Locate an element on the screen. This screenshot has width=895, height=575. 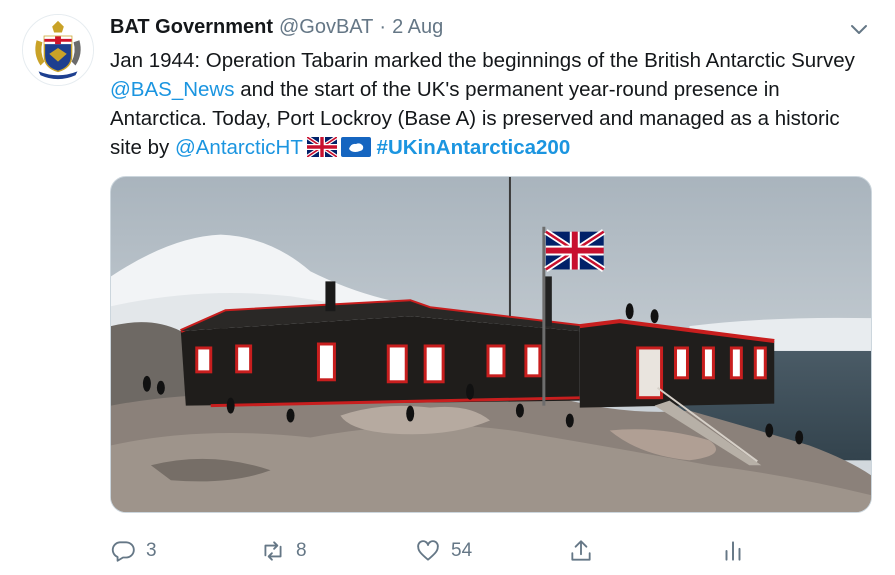
share-icon is located at coordinates (581, 550).